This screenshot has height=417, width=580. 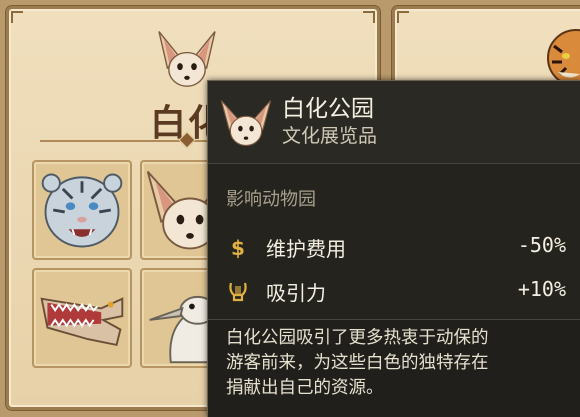 I want to click on description-line: 白化公园吸引了更多热衷于动保的, so click(x=357, y=338).